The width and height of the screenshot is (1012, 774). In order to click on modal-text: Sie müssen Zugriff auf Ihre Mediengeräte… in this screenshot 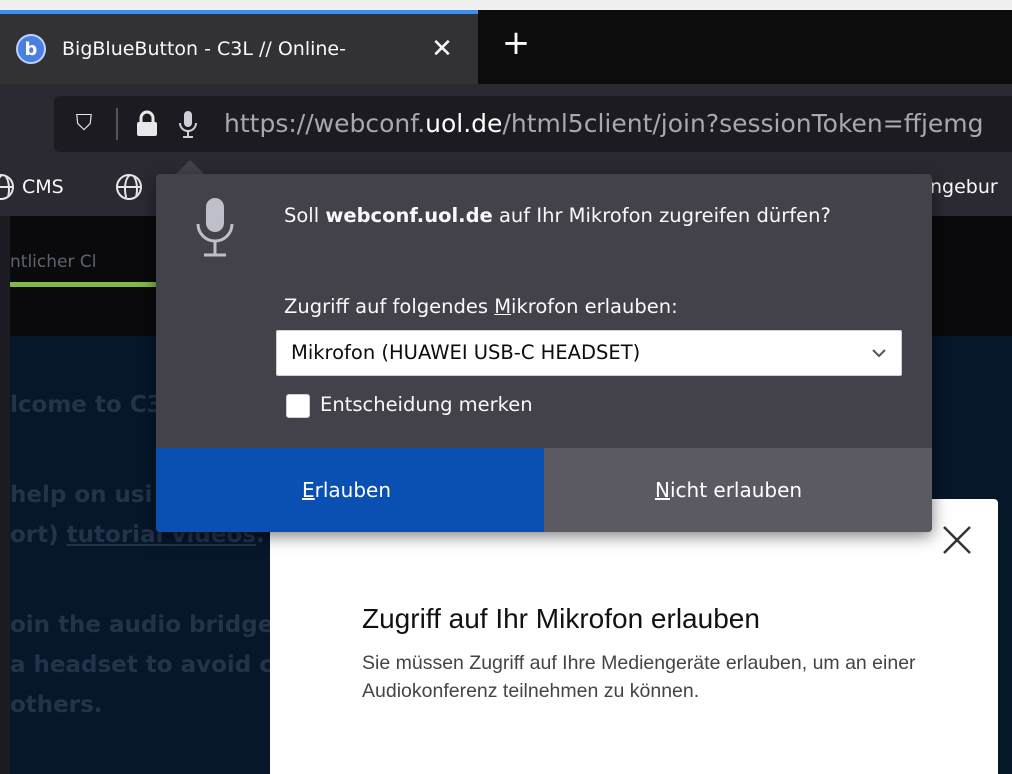, I will do `click(639, 677)`.